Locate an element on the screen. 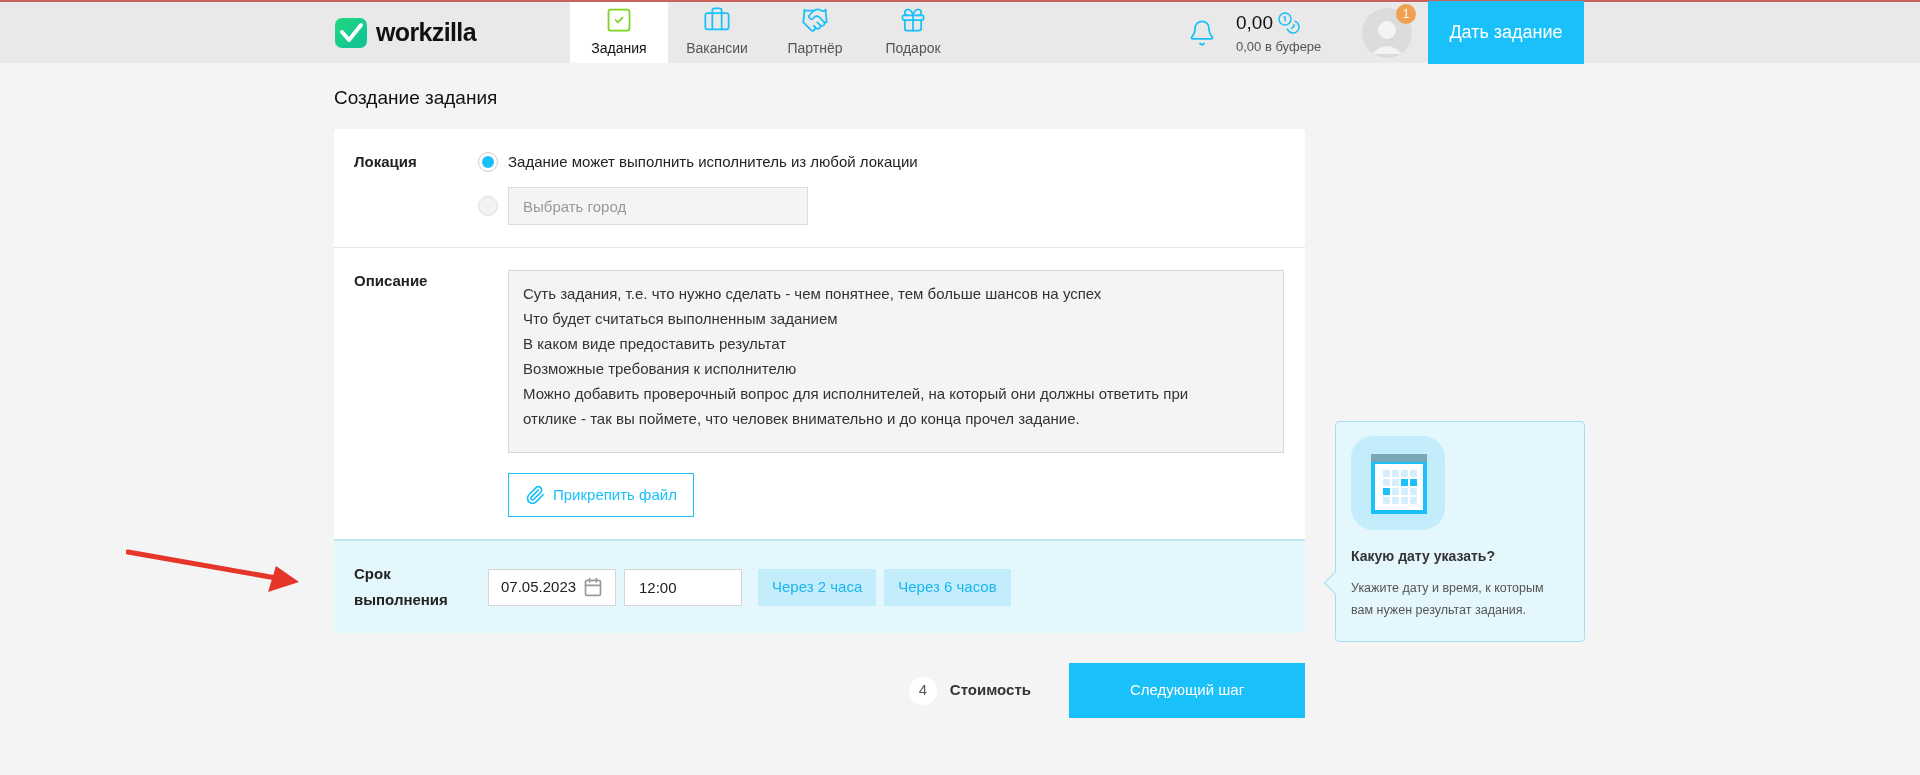  logo-icon is located at coordinates (351, 32).